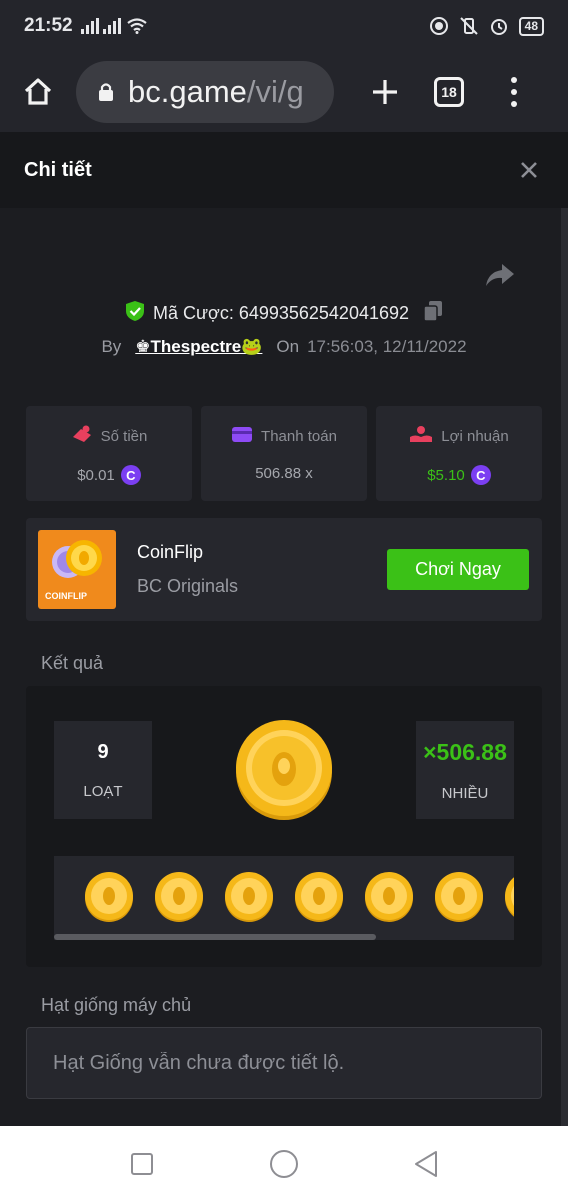  What do you see at coordinates (106, 92) in the screenshot?
I see `lock-icon` at bounding box center [106, 92].